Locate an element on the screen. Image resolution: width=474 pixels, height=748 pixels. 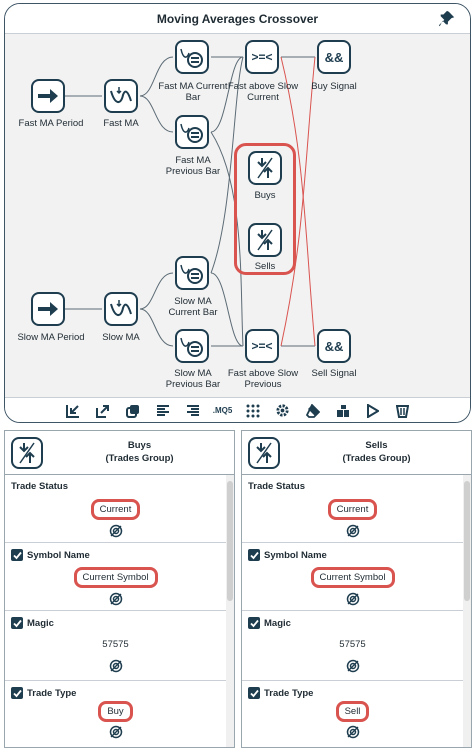
fast-above-slow-previous-node: >=< is located at coordinates (262, 346).